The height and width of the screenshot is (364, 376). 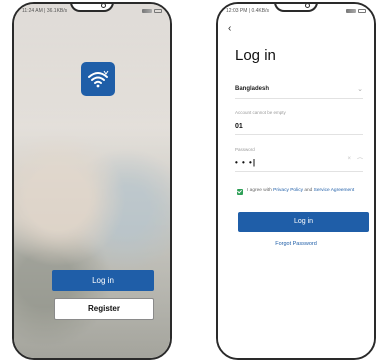 I want to click on back-arrow-icon: ‹, so click(x=233, y=29).